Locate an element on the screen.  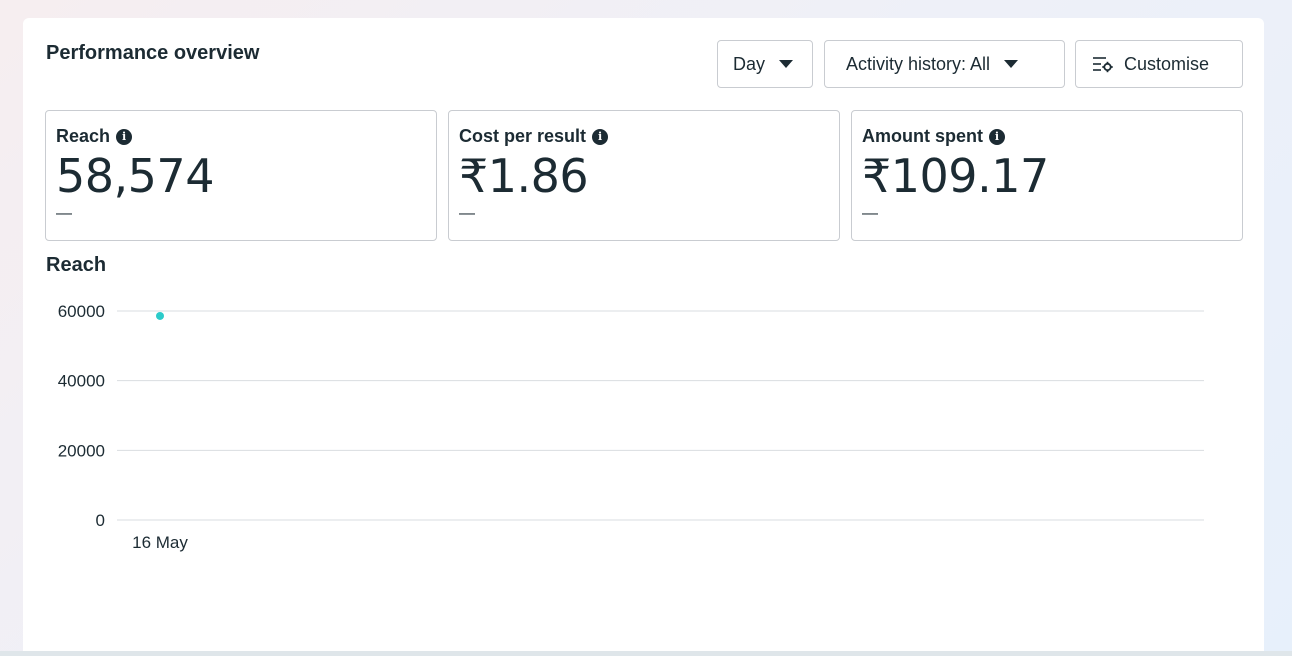
x-tick-label: 16 May is located at coordinates (160, 542).